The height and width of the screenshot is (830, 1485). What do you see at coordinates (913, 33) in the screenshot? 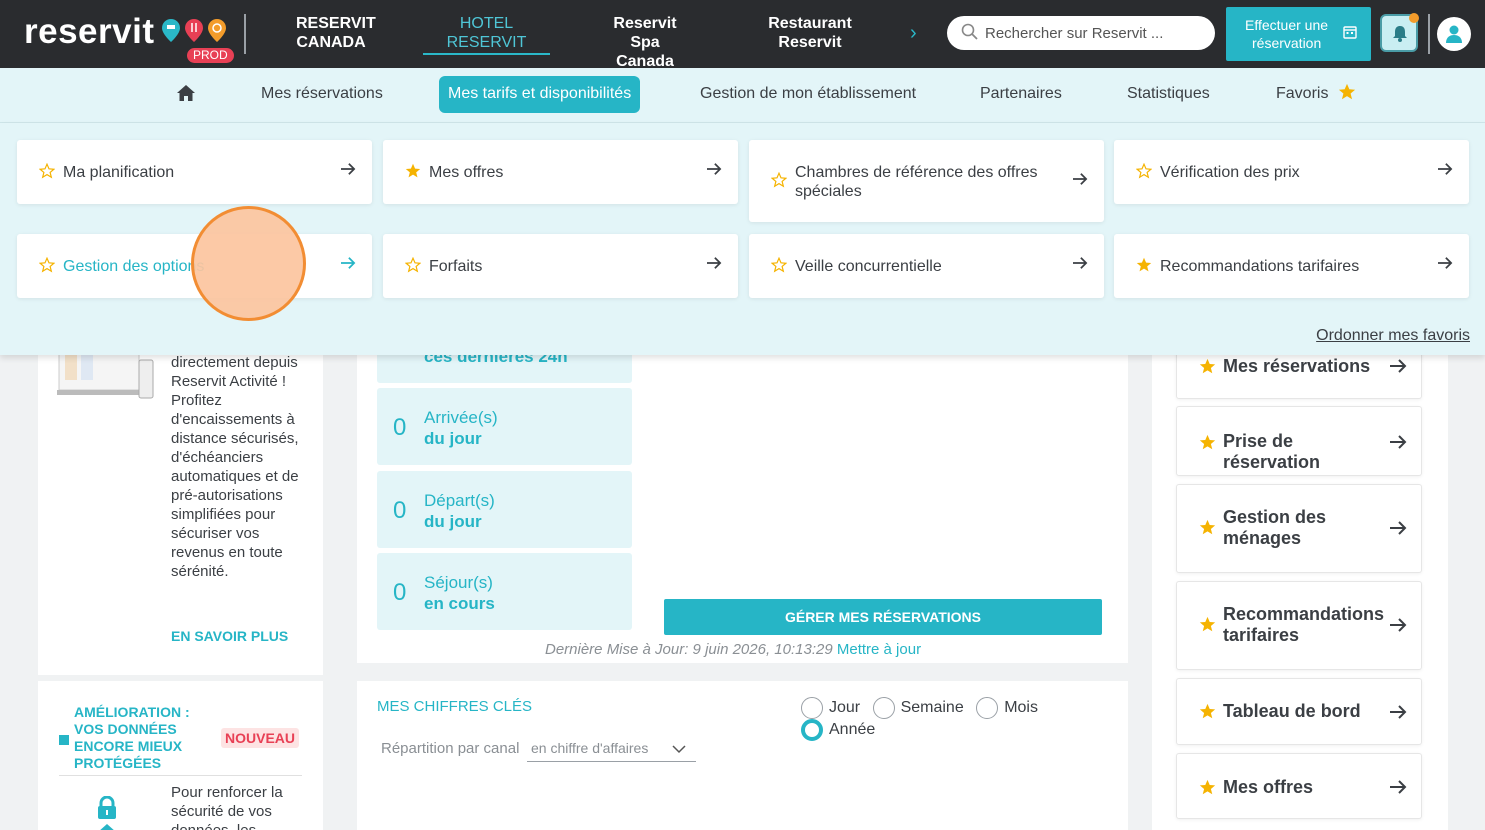
I see `chevron-right-icon: ›` at bounding box center [913, 33].